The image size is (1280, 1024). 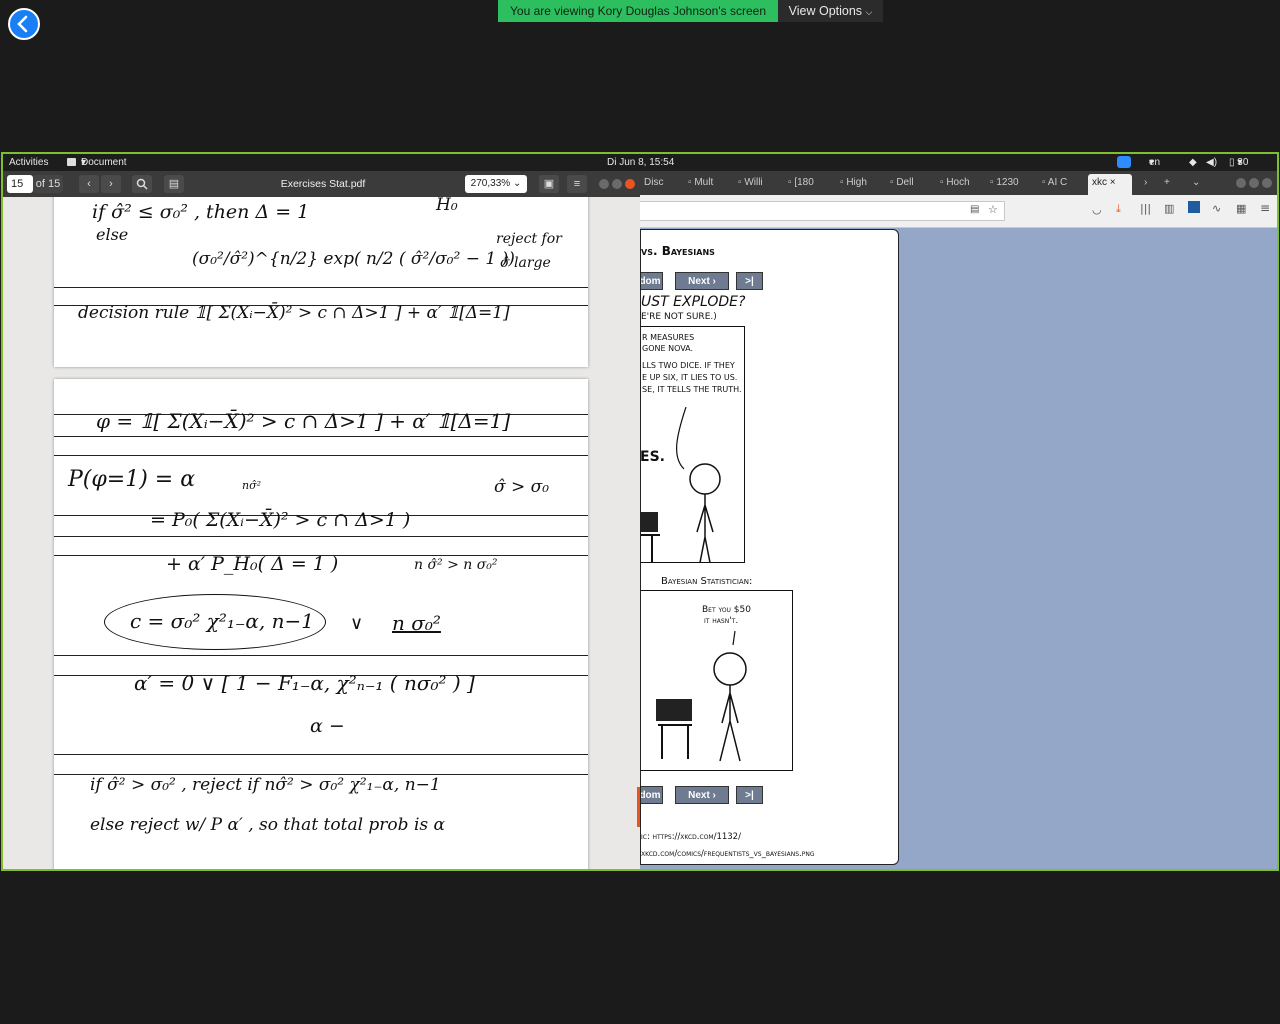 I want to click on note-line: α′ = 0 ∨ [ 1 − F₁₋α, χ²ₙ₋₁ ( nσ₀² ) ], so click(x=304, y=683).